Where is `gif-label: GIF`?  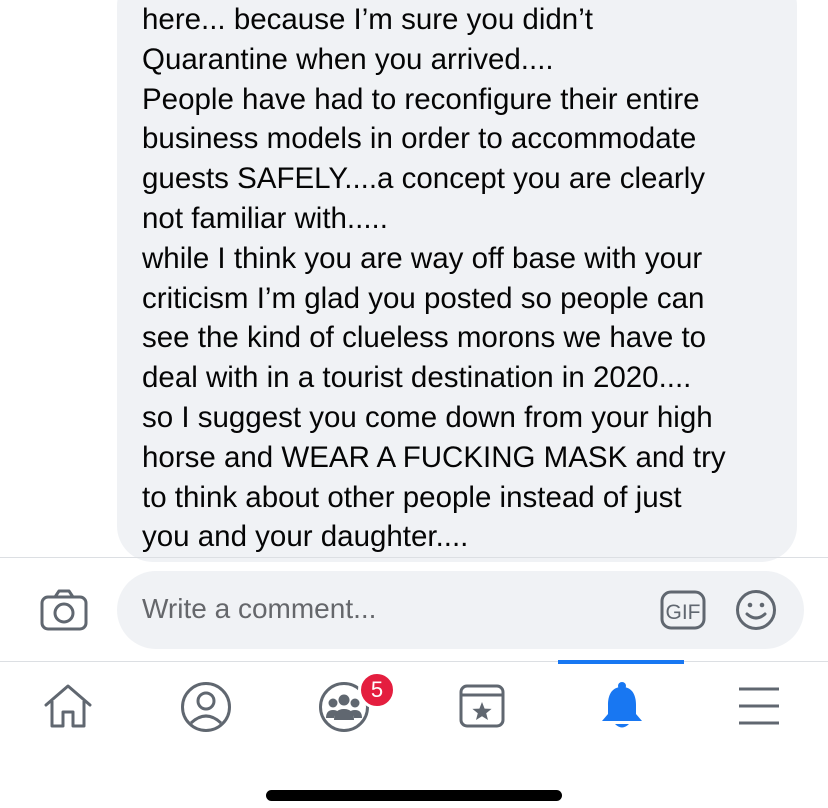 gif-label: GIF is located at coordinates (683, 612).